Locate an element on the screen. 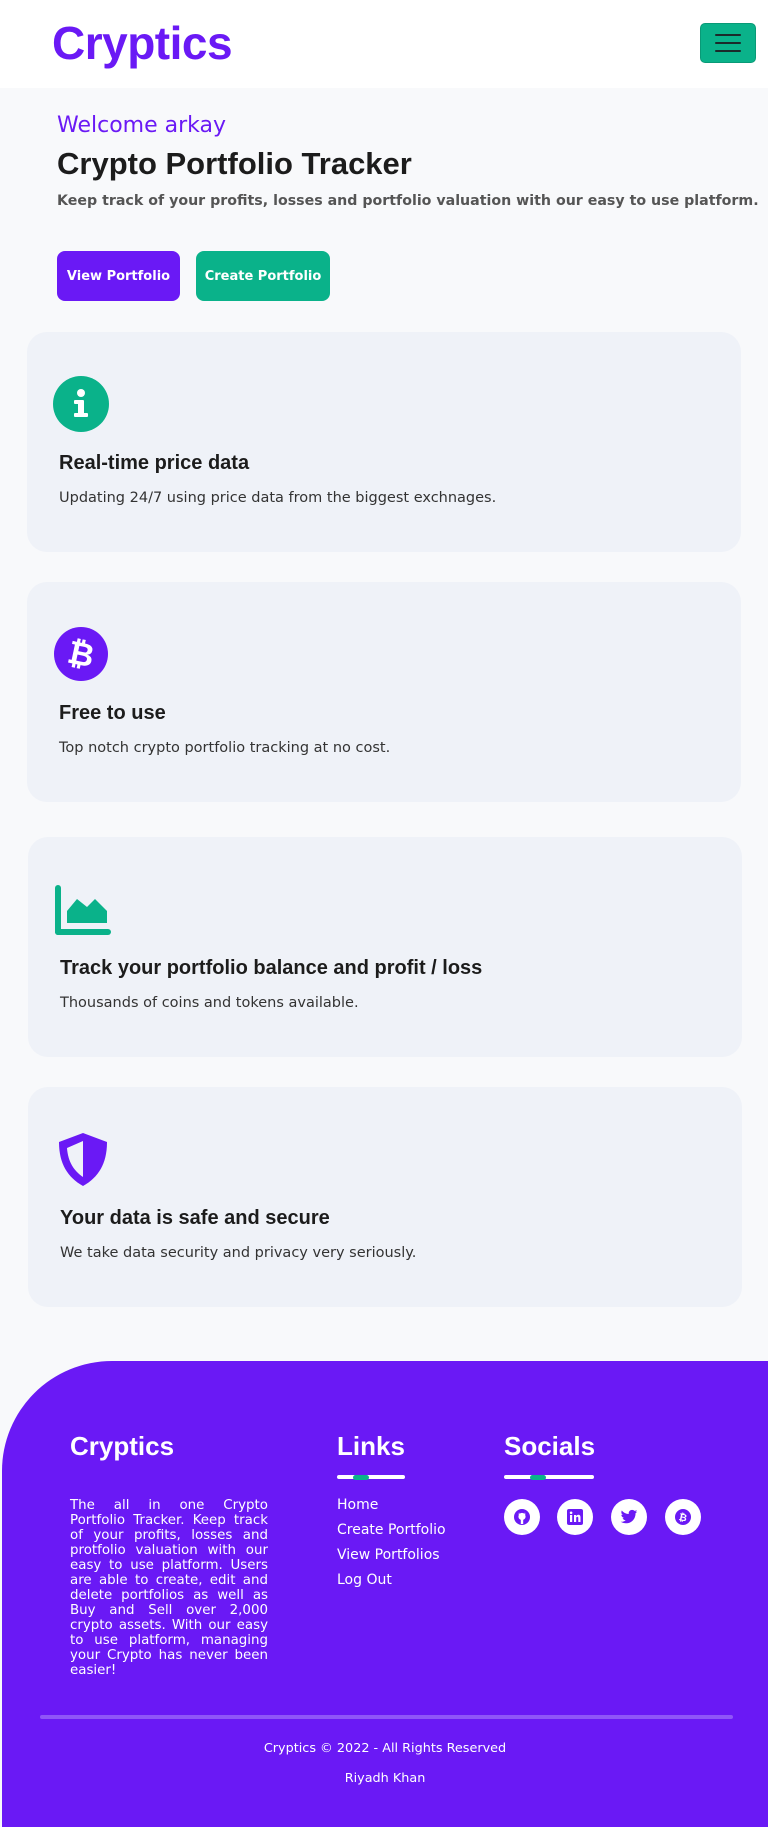 This screenshot has height=1827, width=768. footer-copyright: Cryptics © 2022 - All Rights Reserved is located at coordinates (385, 1748).